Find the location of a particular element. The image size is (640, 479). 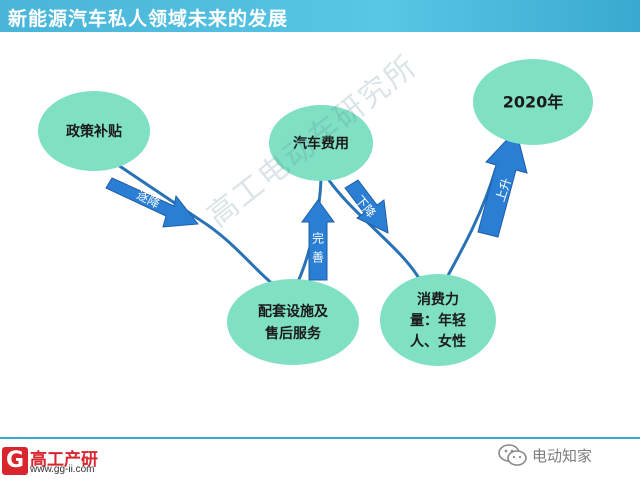

arrow-improve: 完 善 is located at coordinates (318, 240).